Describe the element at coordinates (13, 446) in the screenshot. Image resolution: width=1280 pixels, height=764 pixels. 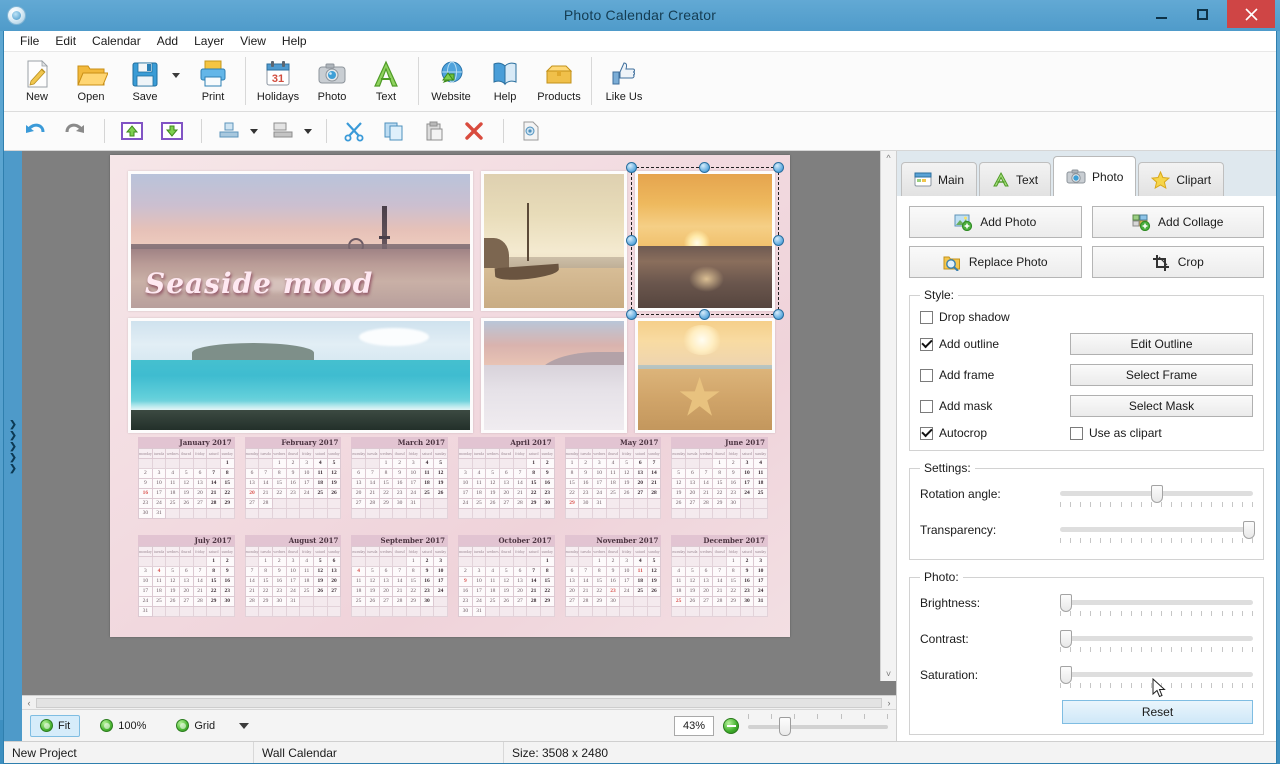
I see `left-panel-expander: ❯ ❯ ❯ ❯ ❯` at that location.